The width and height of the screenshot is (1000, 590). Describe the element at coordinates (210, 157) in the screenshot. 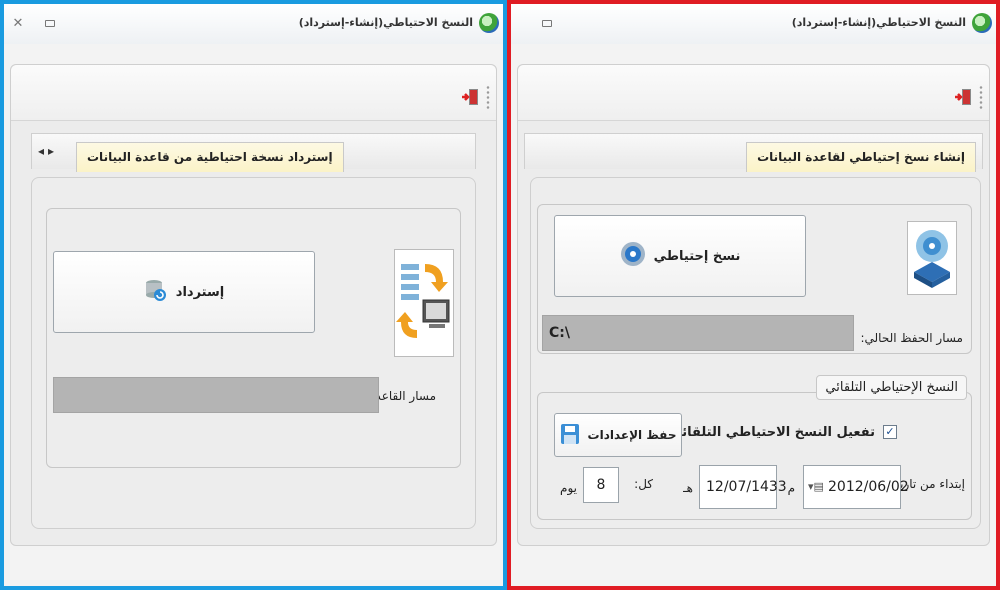

I see `tab-restore: إسترداد نسخة احتياطية من قاعدة البيانات` at that location.